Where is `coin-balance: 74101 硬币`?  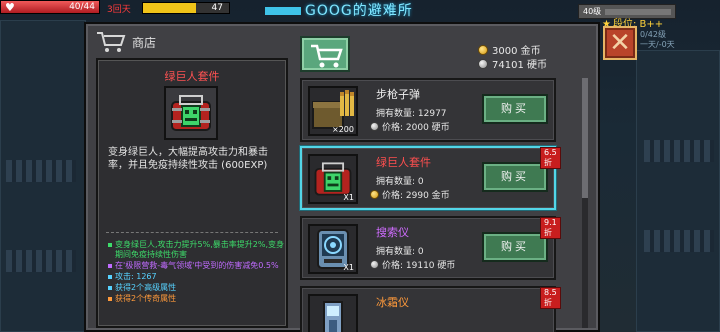
coin-balance: 74101 硬币 is located at coordinates (512, 63).